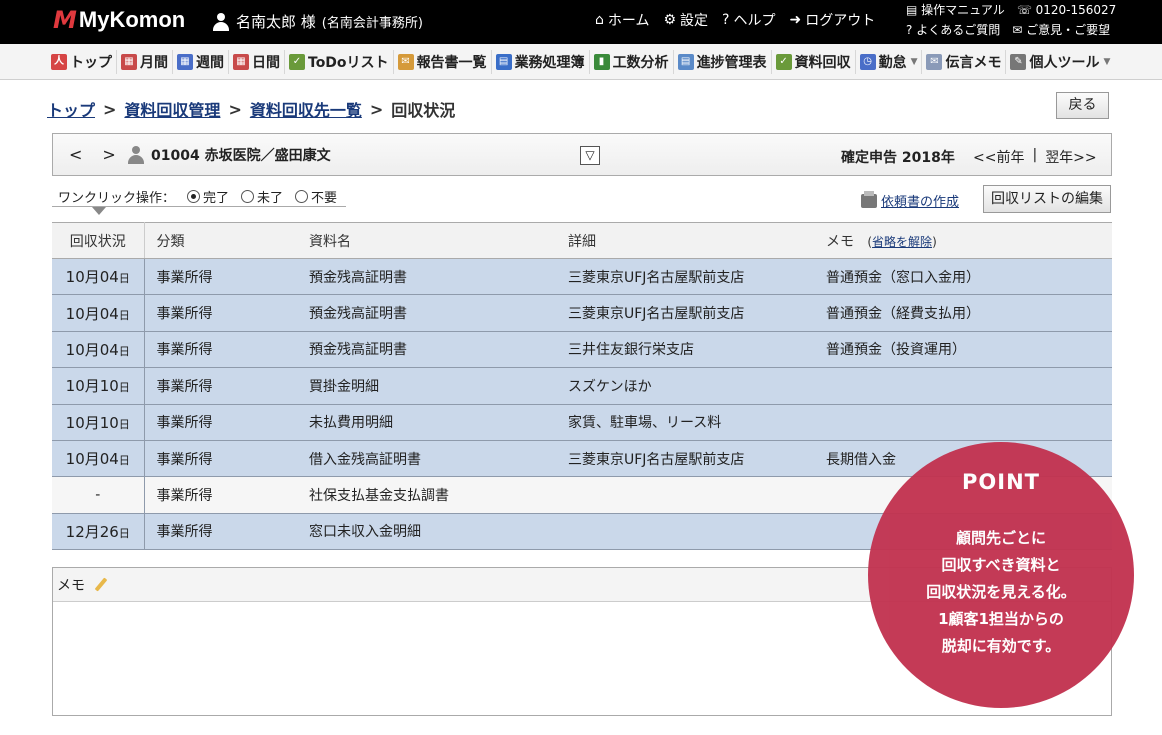  Describe the element at coordinates (963, 277) in the screenshot. I see `memo-cell: 普通預金（窓口入金用）` at that location.